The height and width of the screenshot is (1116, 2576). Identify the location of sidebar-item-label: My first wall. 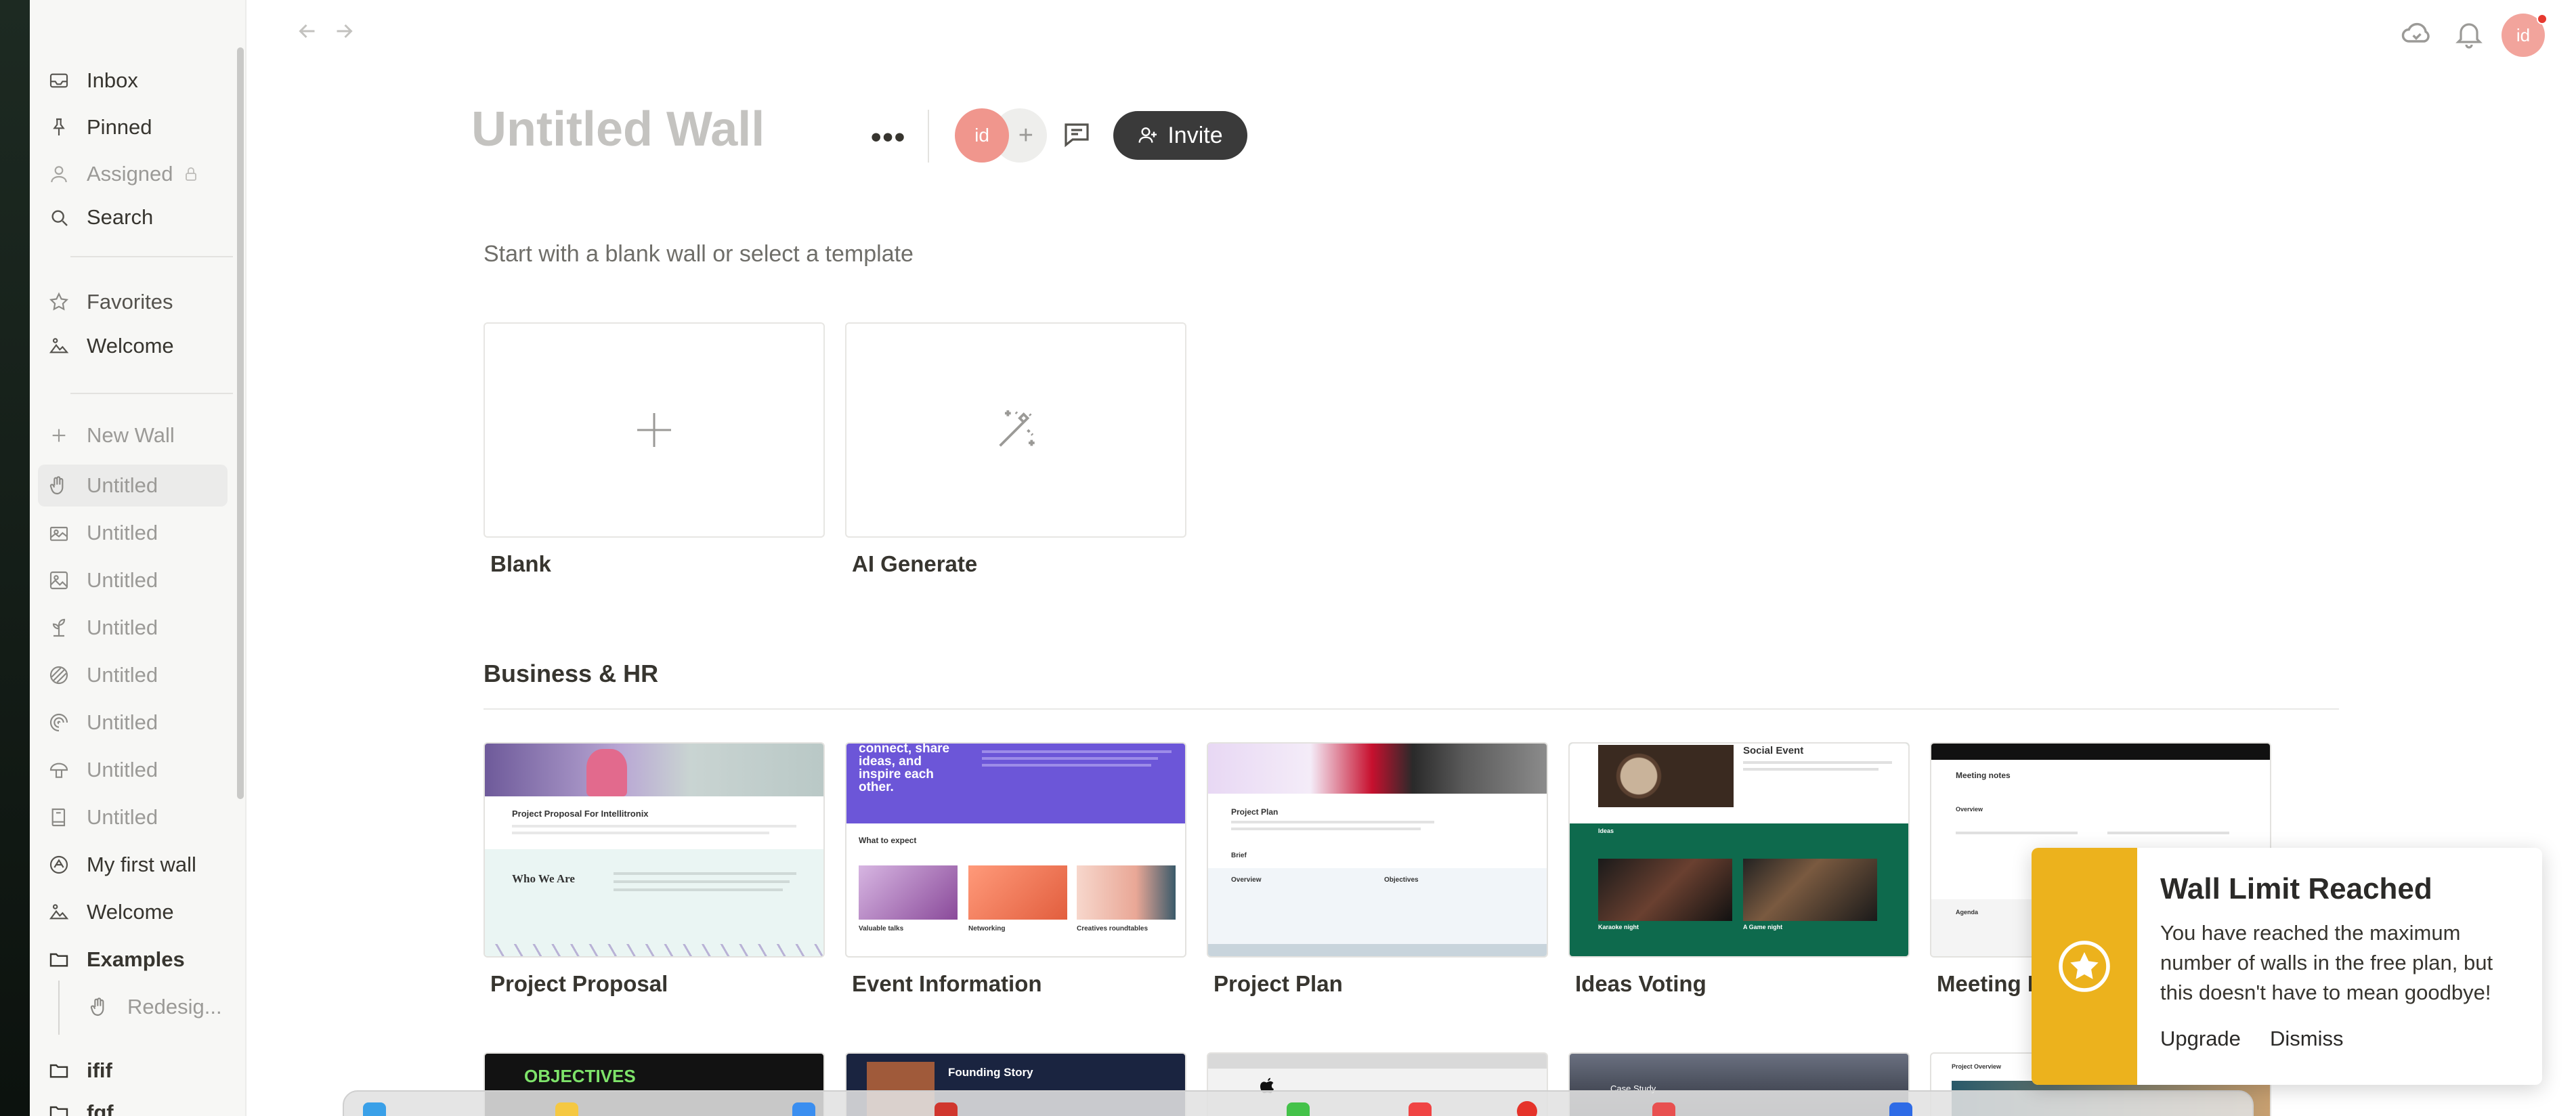
(141, 865).